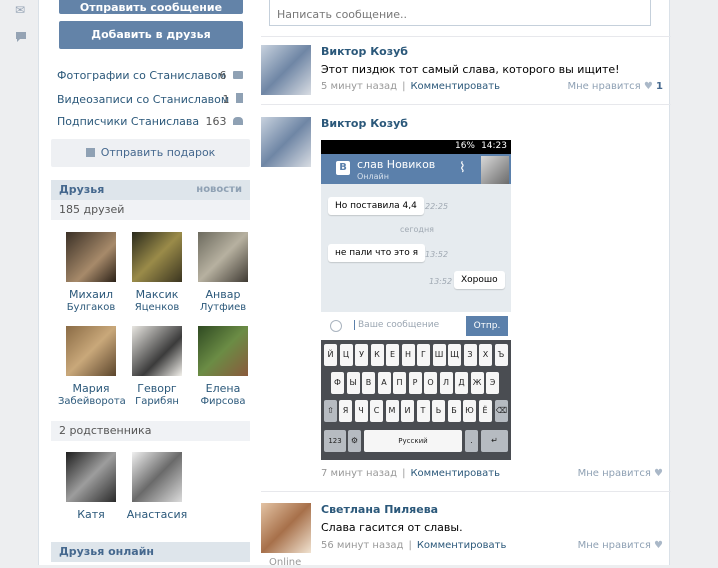 The height and width of the screenshot is (568, 718). Describe the element at coordinates (337, 383) in the screenshot. I see `keyboard-key: Ф` at that location.